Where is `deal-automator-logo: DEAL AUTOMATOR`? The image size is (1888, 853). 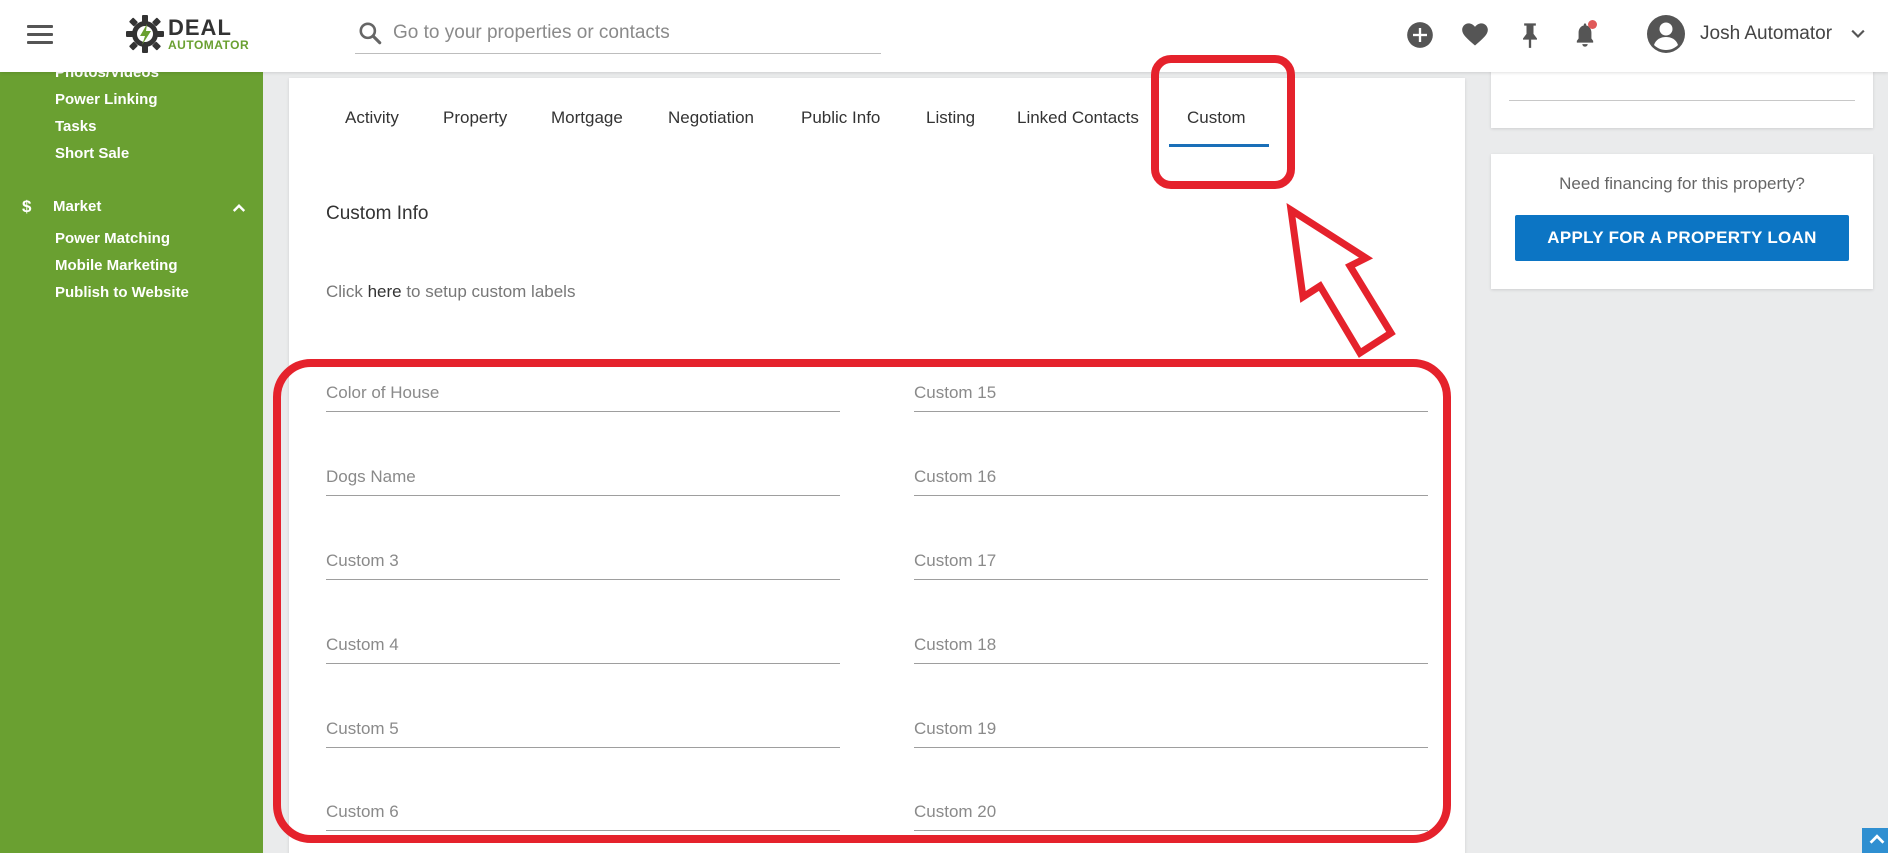
deal-automator-logo: DEAL AUTOMATOR is located at coordinates (186, 34).